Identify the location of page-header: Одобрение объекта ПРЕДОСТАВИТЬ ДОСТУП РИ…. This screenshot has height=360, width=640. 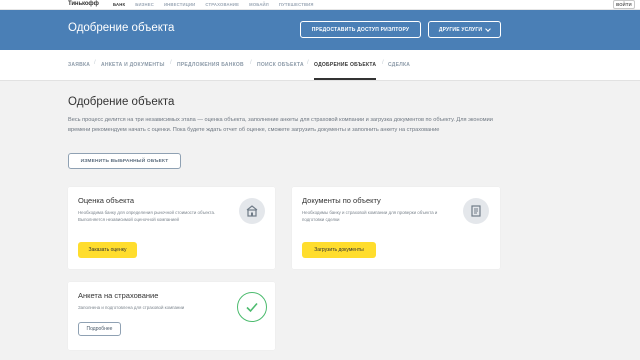
(320, 30).